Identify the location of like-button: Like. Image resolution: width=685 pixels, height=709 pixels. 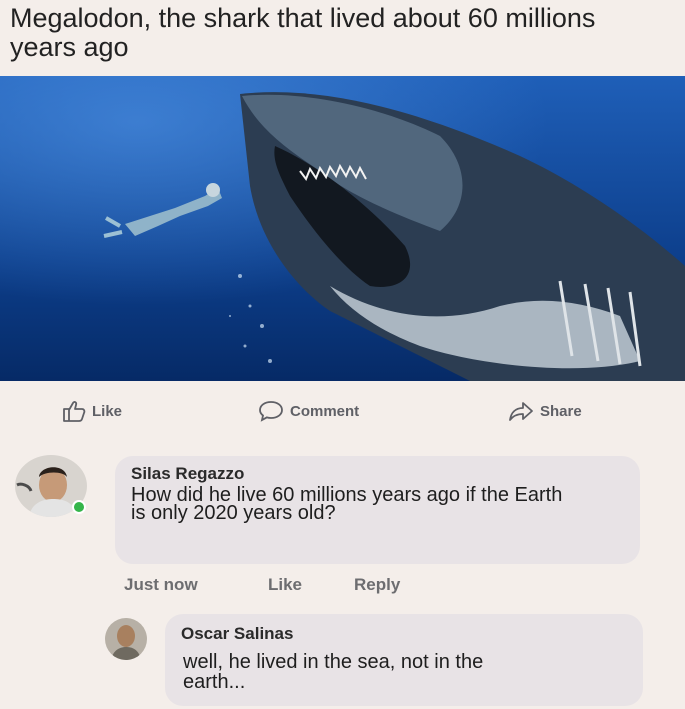
(92, 411).